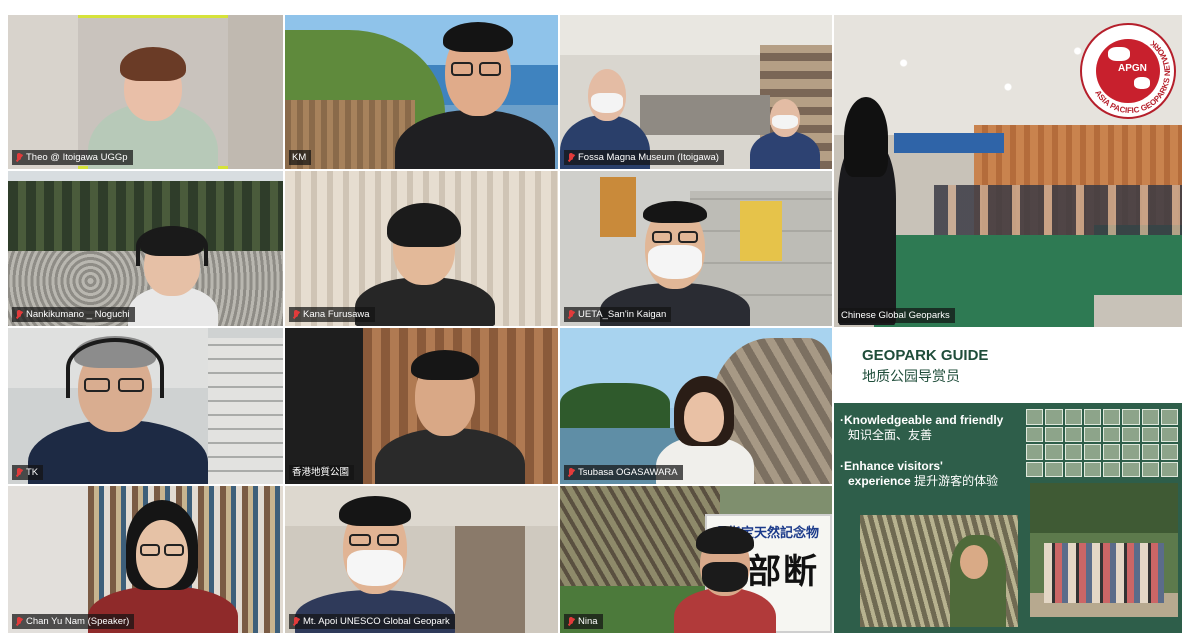  I want to click on video-tile-km: KM, so click(421, 92).